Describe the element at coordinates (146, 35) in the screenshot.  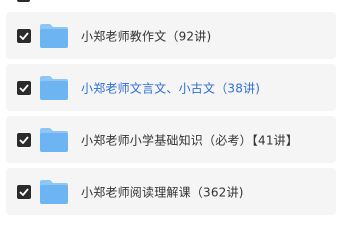
I see `folder-name: 小郑老师教作文（92讲)` at that location.